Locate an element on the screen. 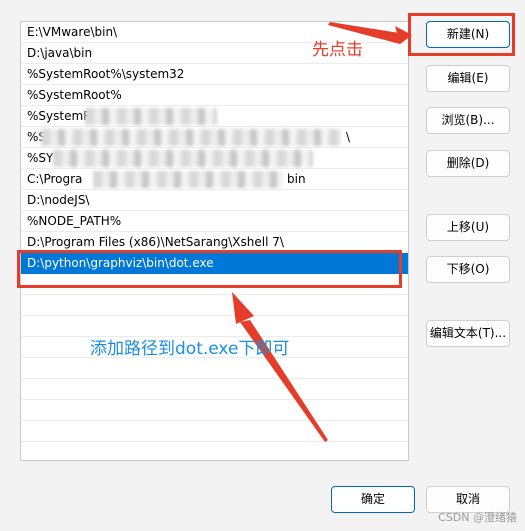 The width and height of the screenshot is (525, 531). watermark: CSDN @澄绪猿 is located at coordinates (477, 517).